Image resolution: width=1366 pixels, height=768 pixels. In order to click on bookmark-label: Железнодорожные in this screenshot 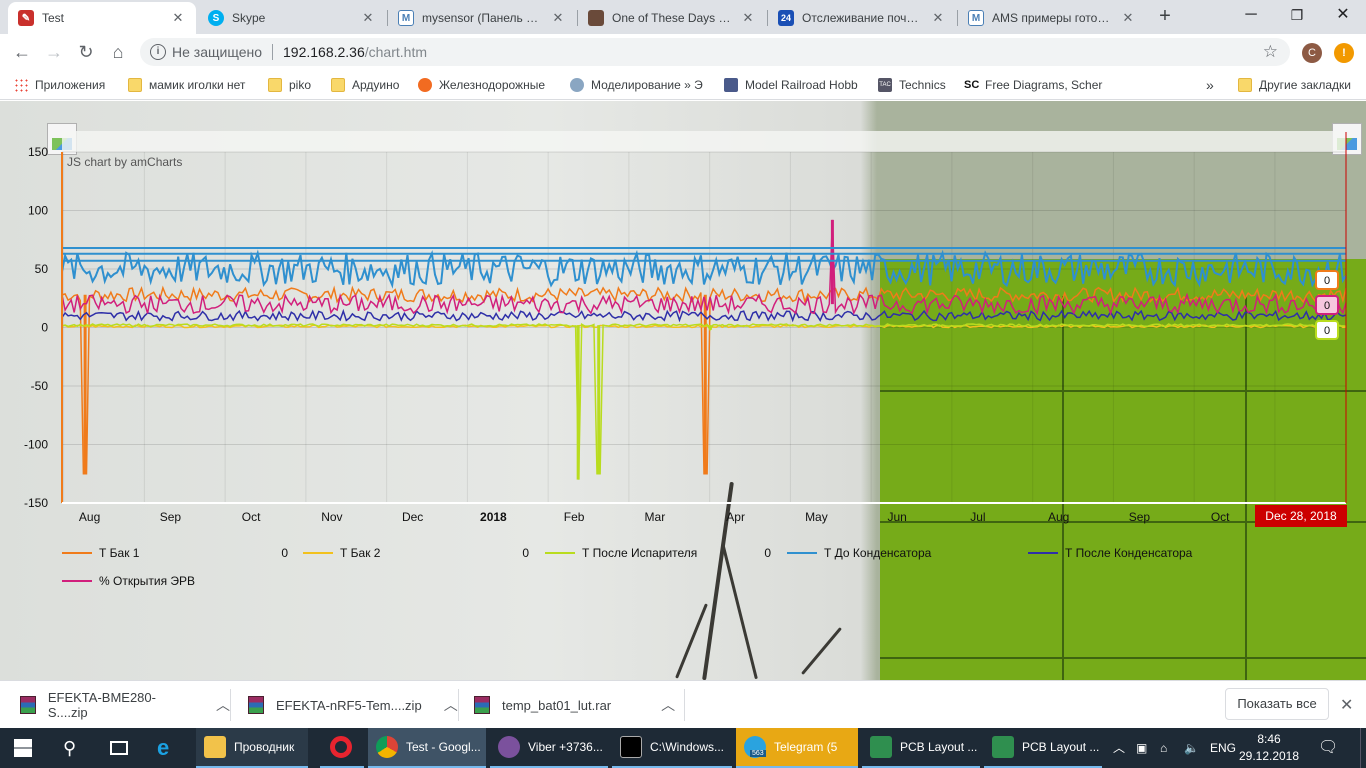, I will do `click(492, 85)`.